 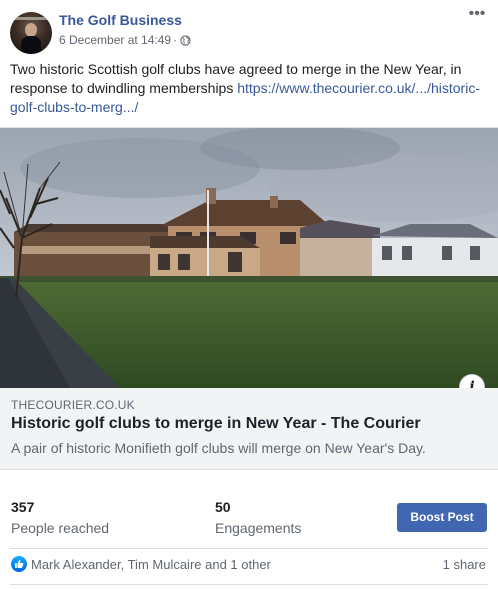 What do you see at coordinates (151, 564) in the screenshot?
I see `reaction-names: Mark Alexander, Tim Mulcaire and 1 other` at bounding box center [151, 564].